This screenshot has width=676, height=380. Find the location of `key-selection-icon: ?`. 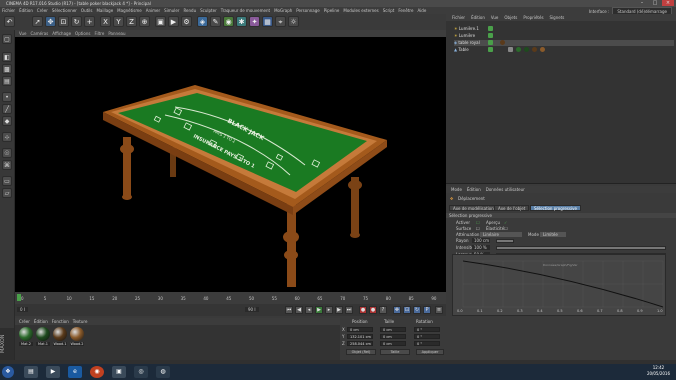

key-selection-icon: ? is located at coordinates (383, 310).